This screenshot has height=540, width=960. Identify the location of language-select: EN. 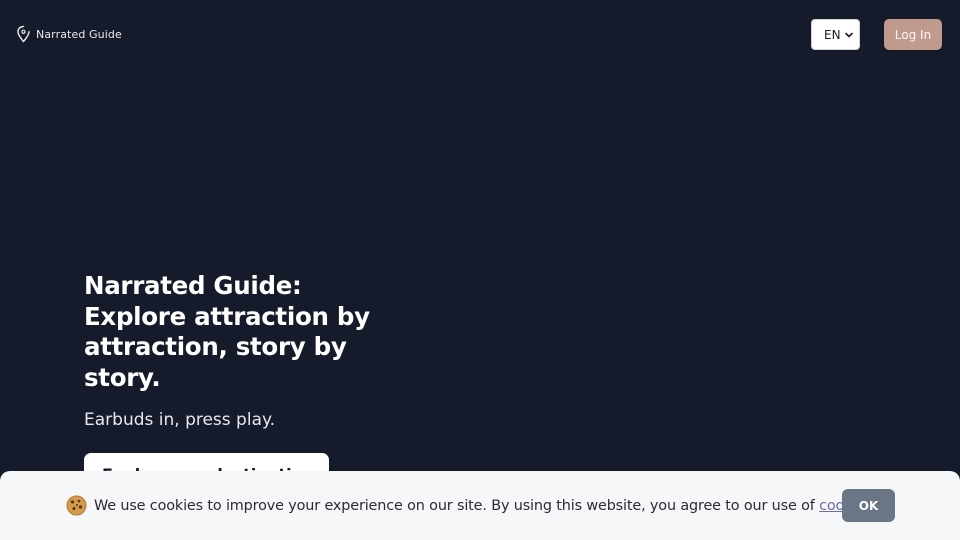
(835, 34).